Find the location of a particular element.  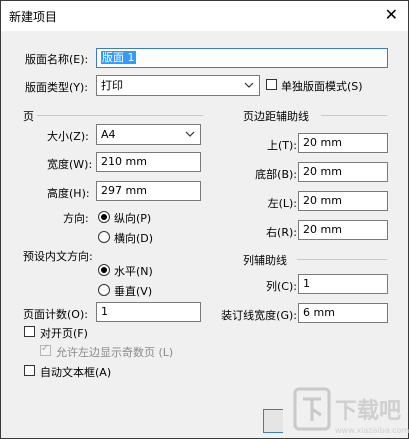

layout-type-select: 打印 is located at coordinates (178, 85).